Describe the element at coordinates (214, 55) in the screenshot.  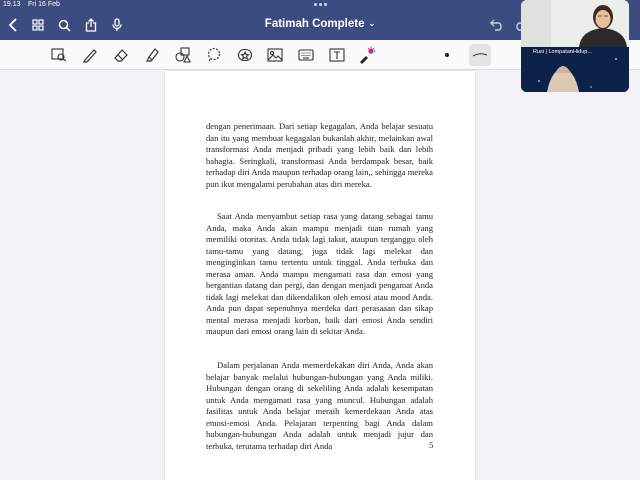
I see `lasso-icon` at that location.